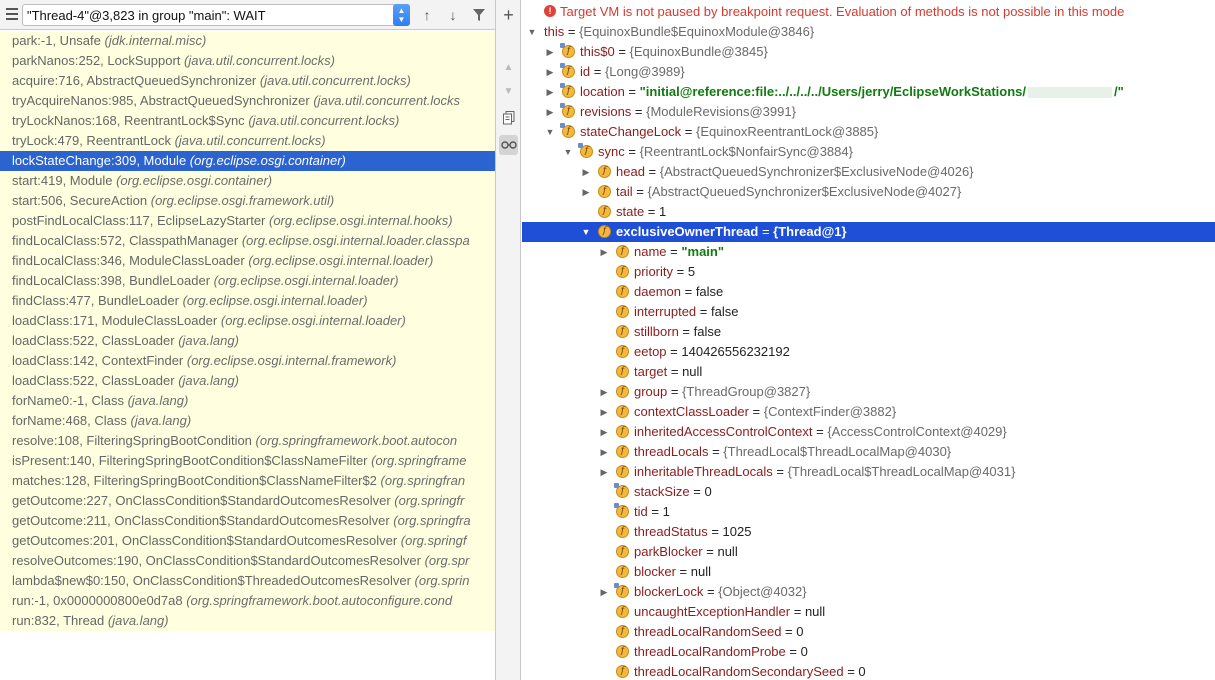 This screenshot has height=680, width=1215. I want to click on variable-row-uncaughtexceptionhandler: f uncaughtExceptionHandler = null, so click(868, 612).